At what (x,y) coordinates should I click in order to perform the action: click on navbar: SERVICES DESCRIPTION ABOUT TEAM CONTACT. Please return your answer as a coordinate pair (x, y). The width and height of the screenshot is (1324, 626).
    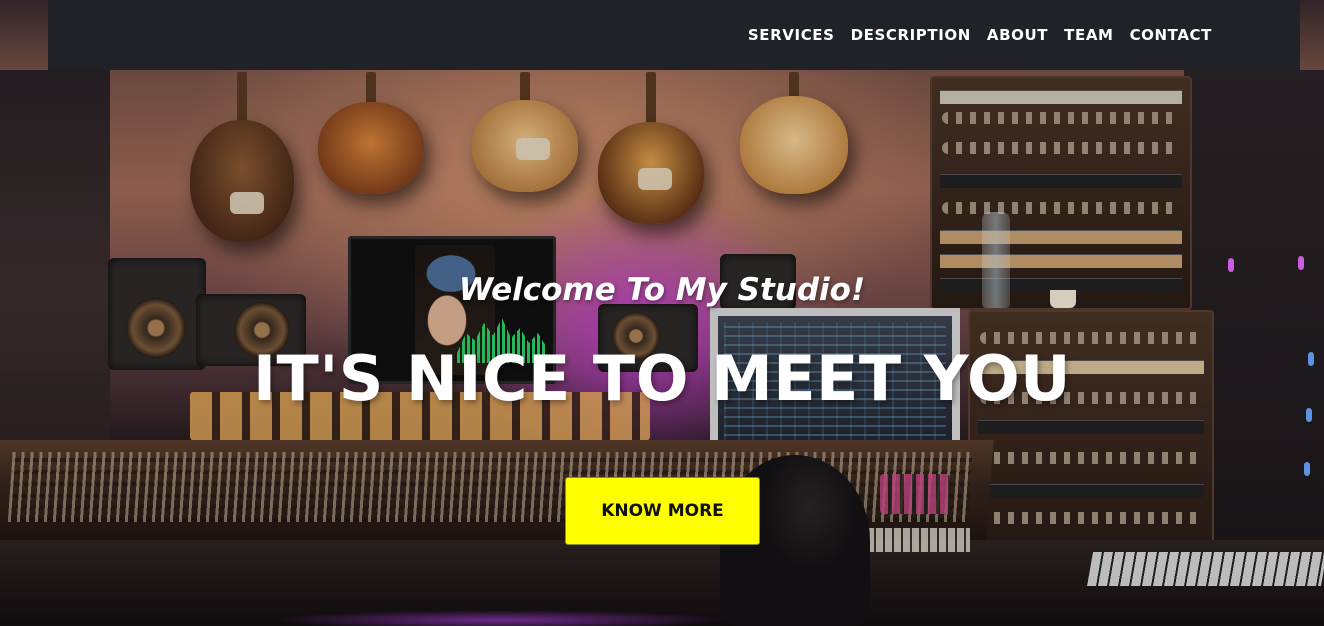
    Looking at the image, I should click on (674, 35).